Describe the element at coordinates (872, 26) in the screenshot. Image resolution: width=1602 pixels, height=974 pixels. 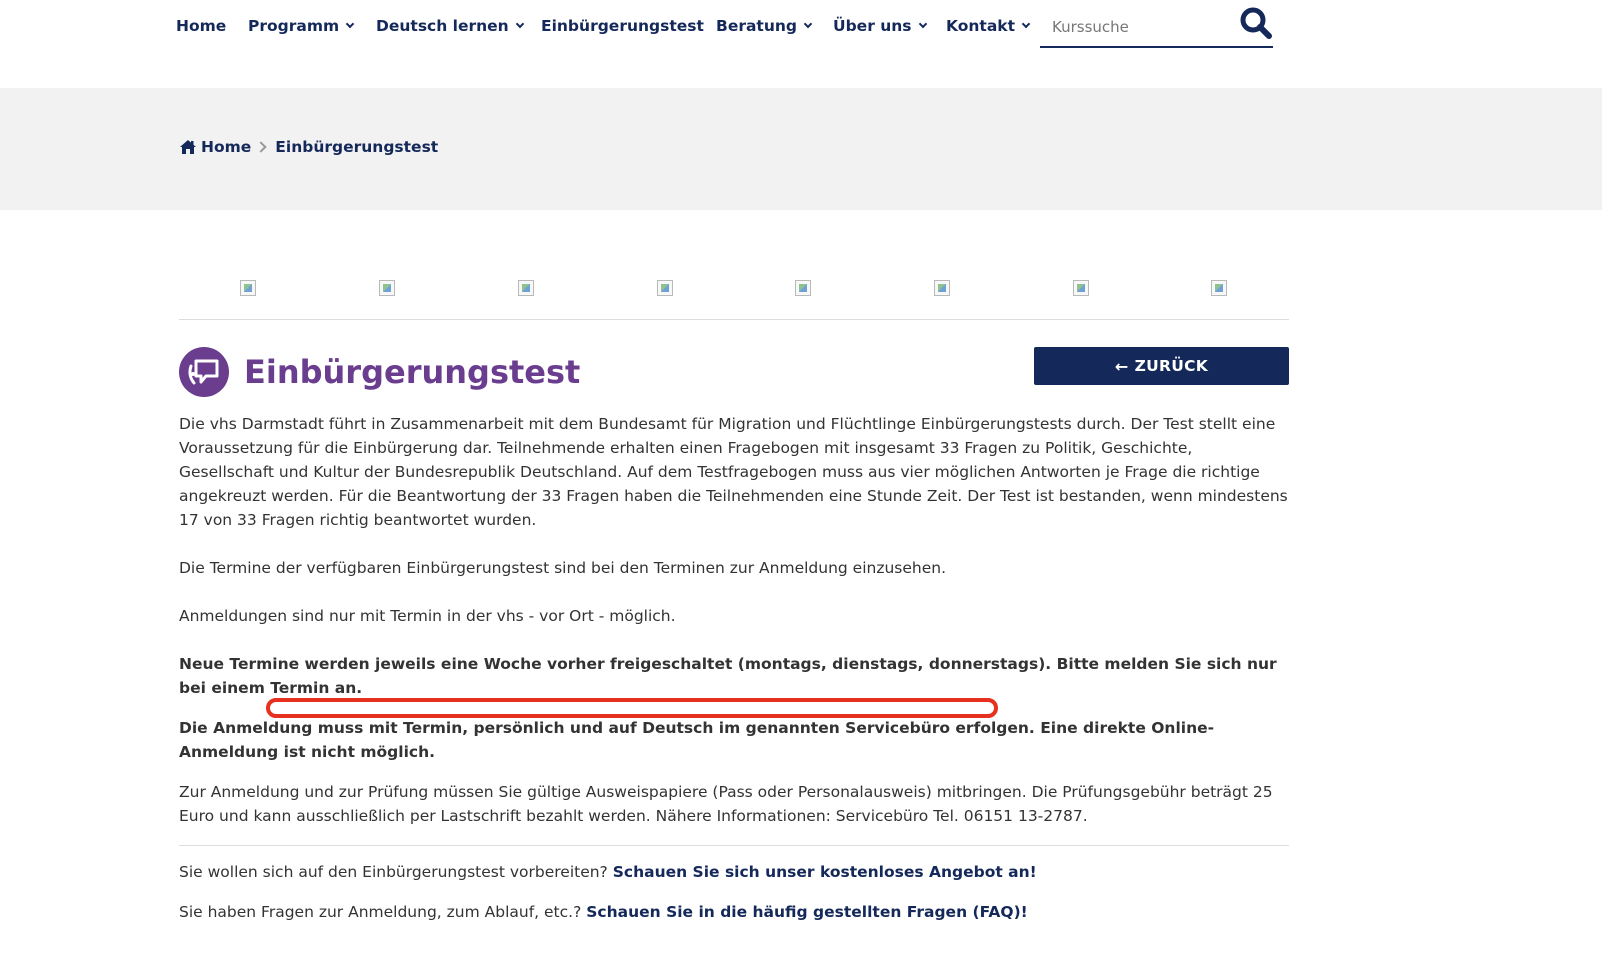
I see `nav-item-label: Über uns` at that location.